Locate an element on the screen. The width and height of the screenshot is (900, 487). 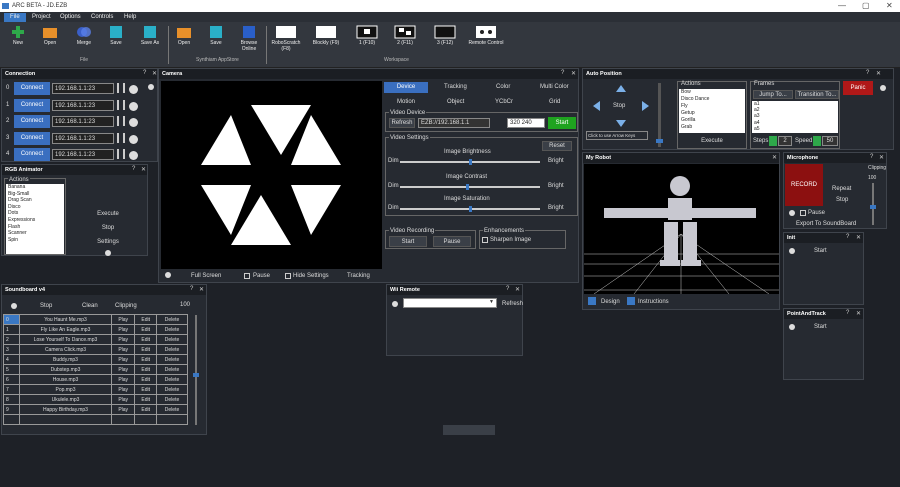
list-item: Spin is located at coordinates (35, 240).